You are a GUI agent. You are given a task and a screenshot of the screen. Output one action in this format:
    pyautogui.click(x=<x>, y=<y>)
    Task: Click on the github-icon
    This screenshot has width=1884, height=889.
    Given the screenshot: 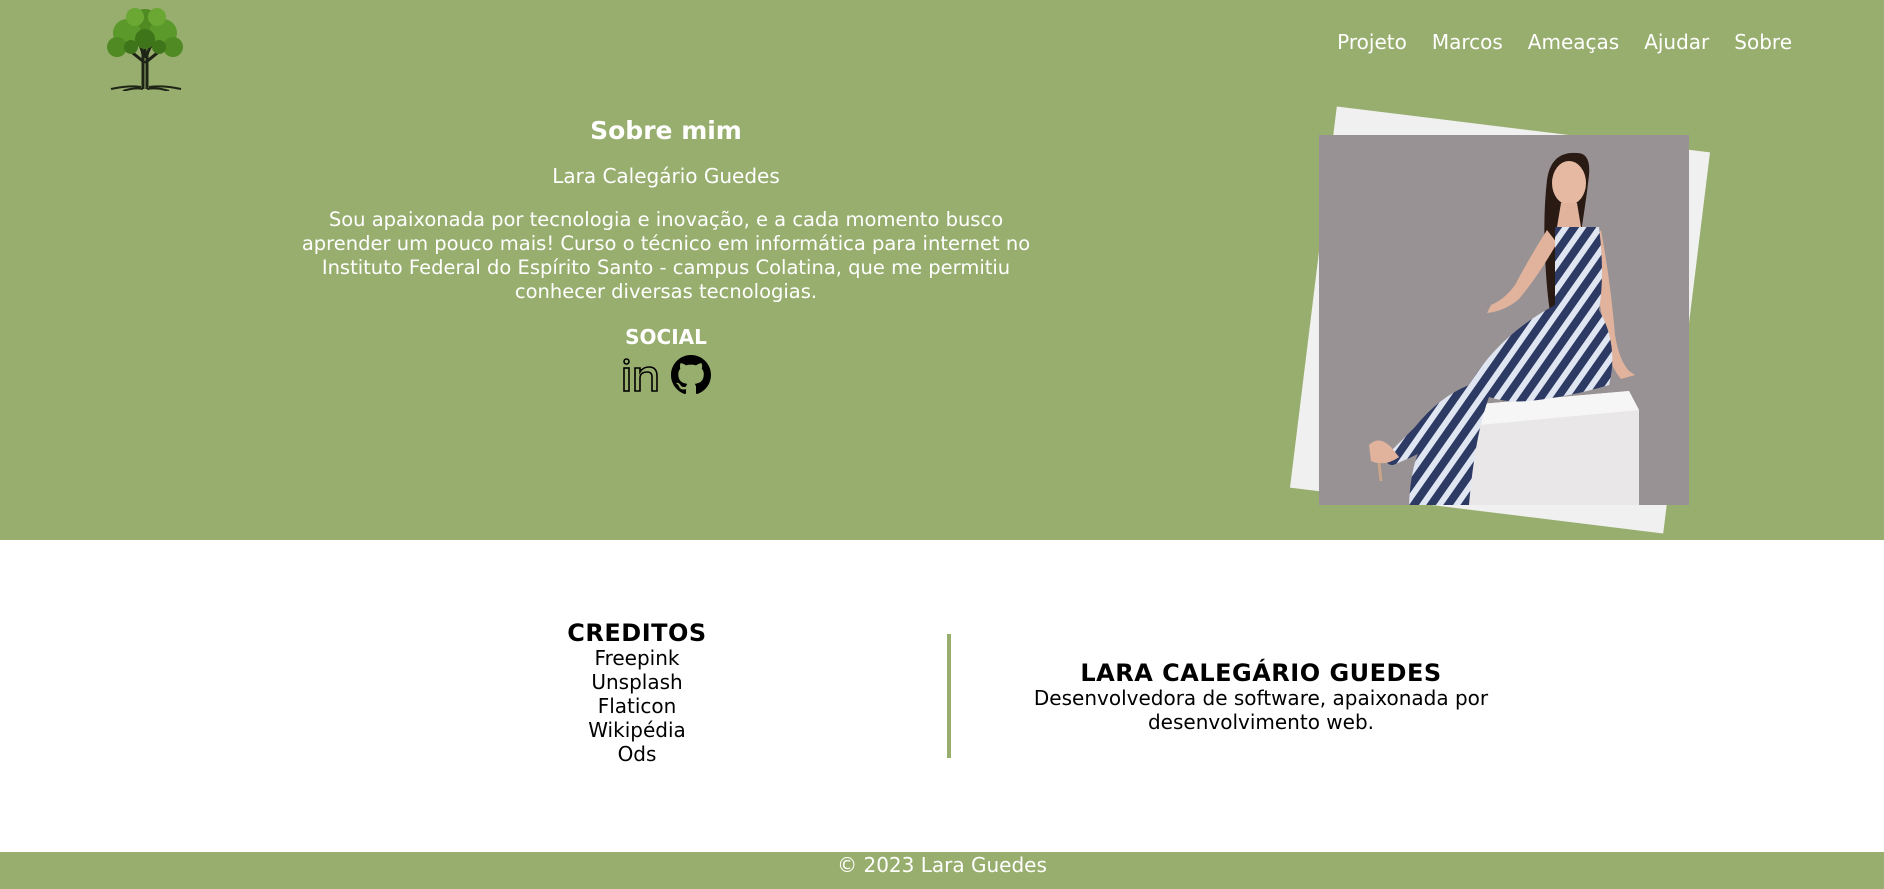 What is the action you would take?
    pyautogui.click(x=691, y=375)
    